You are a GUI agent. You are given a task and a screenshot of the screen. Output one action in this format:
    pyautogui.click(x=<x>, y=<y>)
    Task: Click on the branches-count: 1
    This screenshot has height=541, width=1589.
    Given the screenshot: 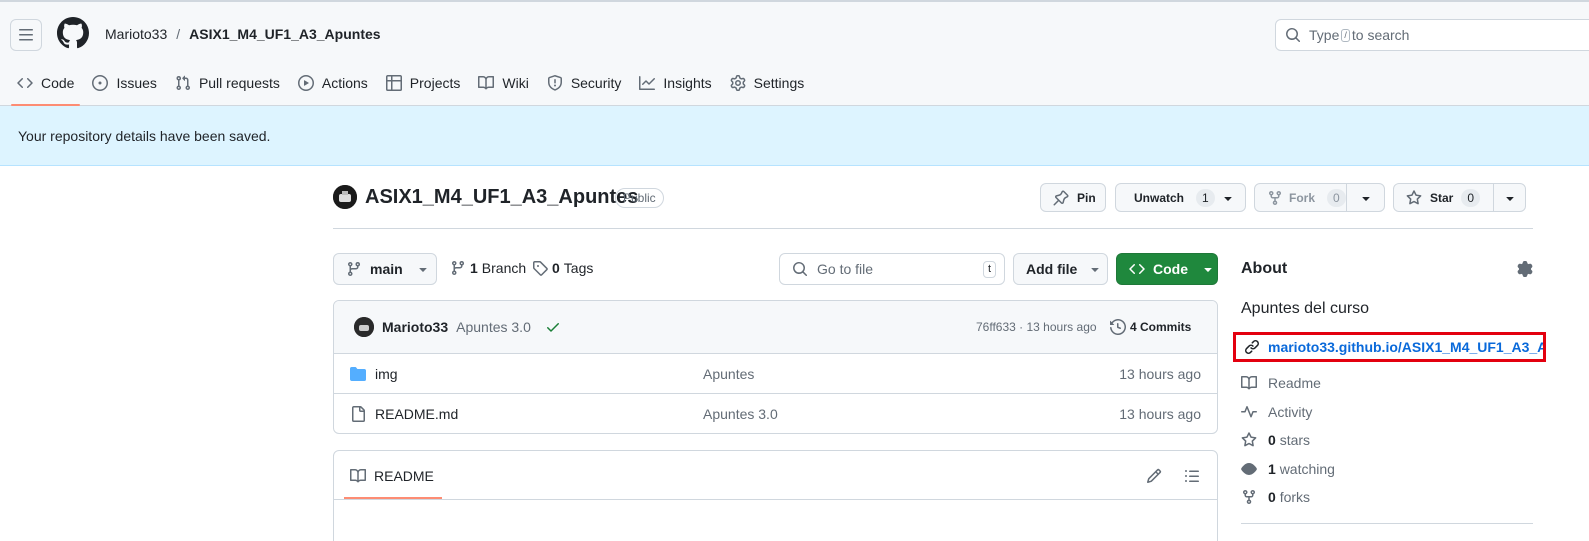 What is the action you would take?
    pyautogui.click(x=474, y=268)
    